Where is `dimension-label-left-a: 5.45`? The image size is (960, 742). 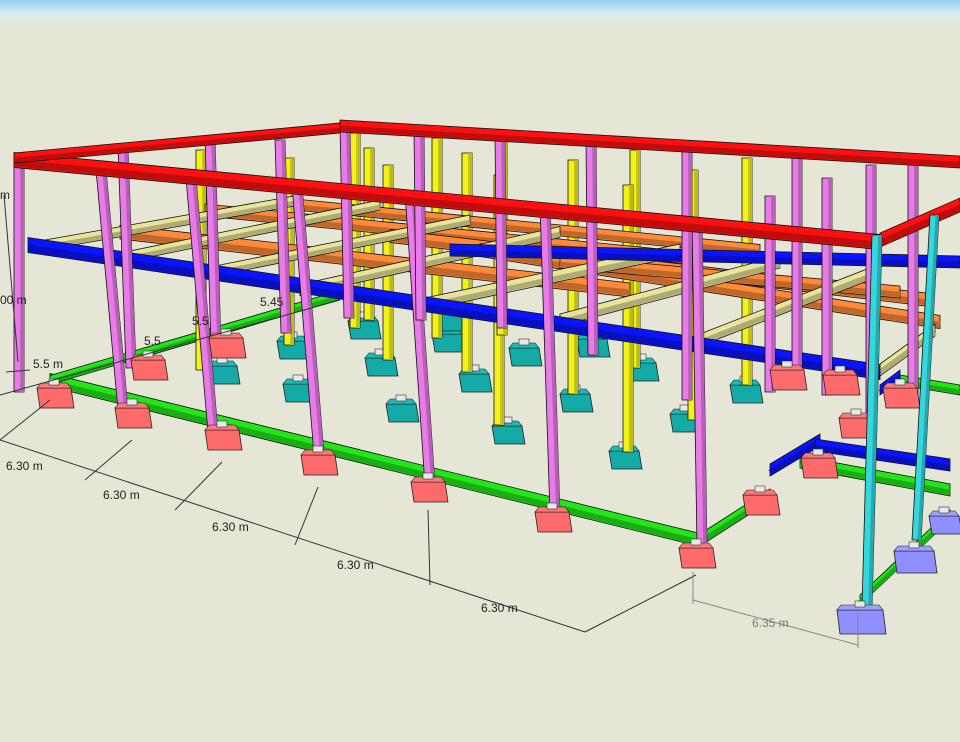 dimension-label-left-a: 5.45 is located at coordinates (272, 302).